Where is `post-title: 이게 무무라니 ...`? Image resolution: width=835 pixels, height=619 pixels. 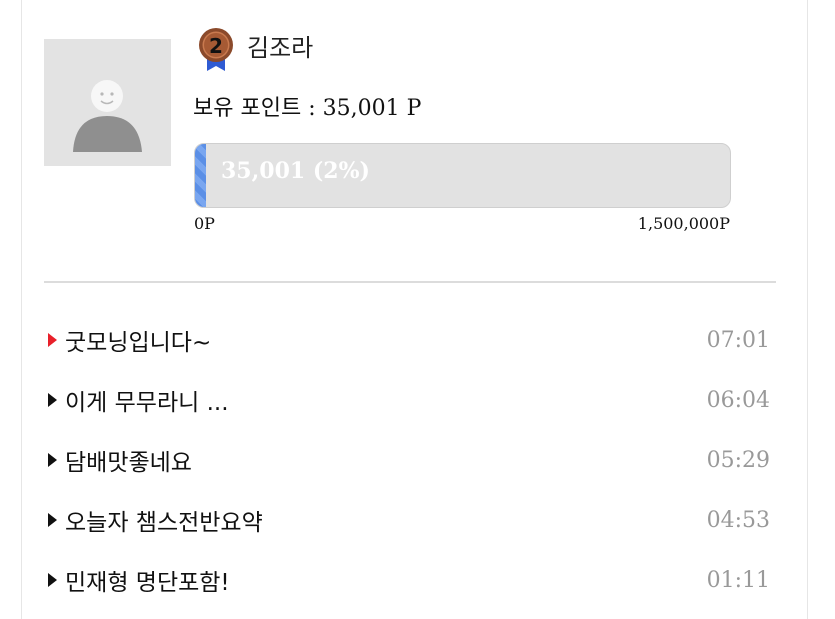 post-title: 이게 무무라니 ... is located at coordinates (147, 400).